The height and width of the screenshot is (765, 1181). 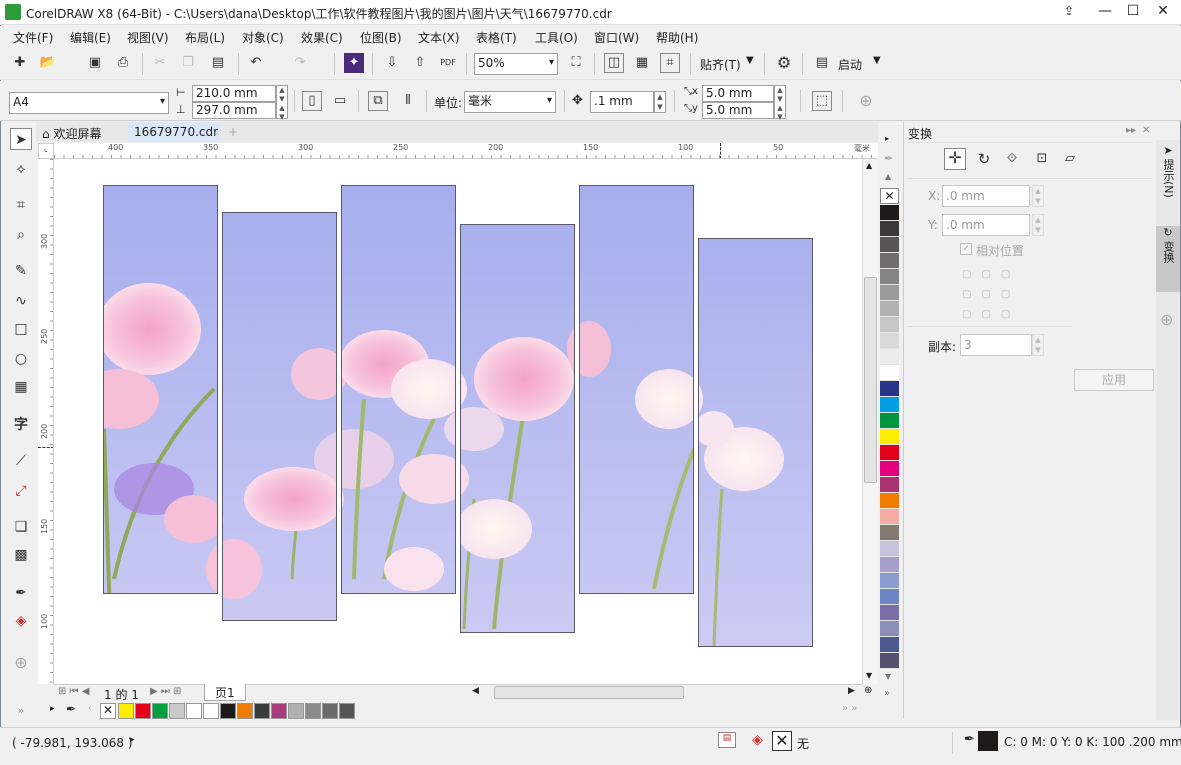 I want to click on ruler-origin: ⌞, so click(x=46, y=151).